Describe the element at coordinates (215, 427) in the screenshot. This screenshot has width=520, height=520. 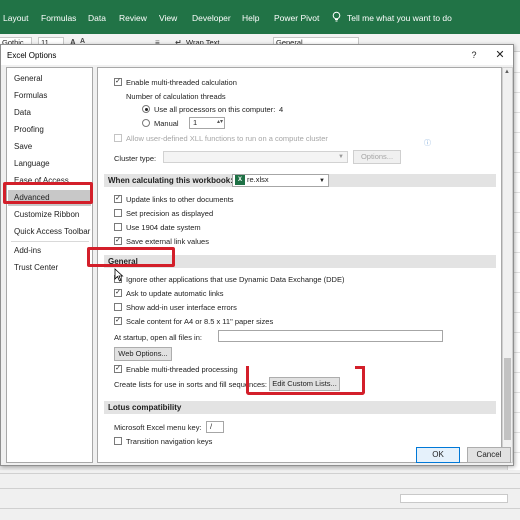
I see `menu-key-input: /` at that location.